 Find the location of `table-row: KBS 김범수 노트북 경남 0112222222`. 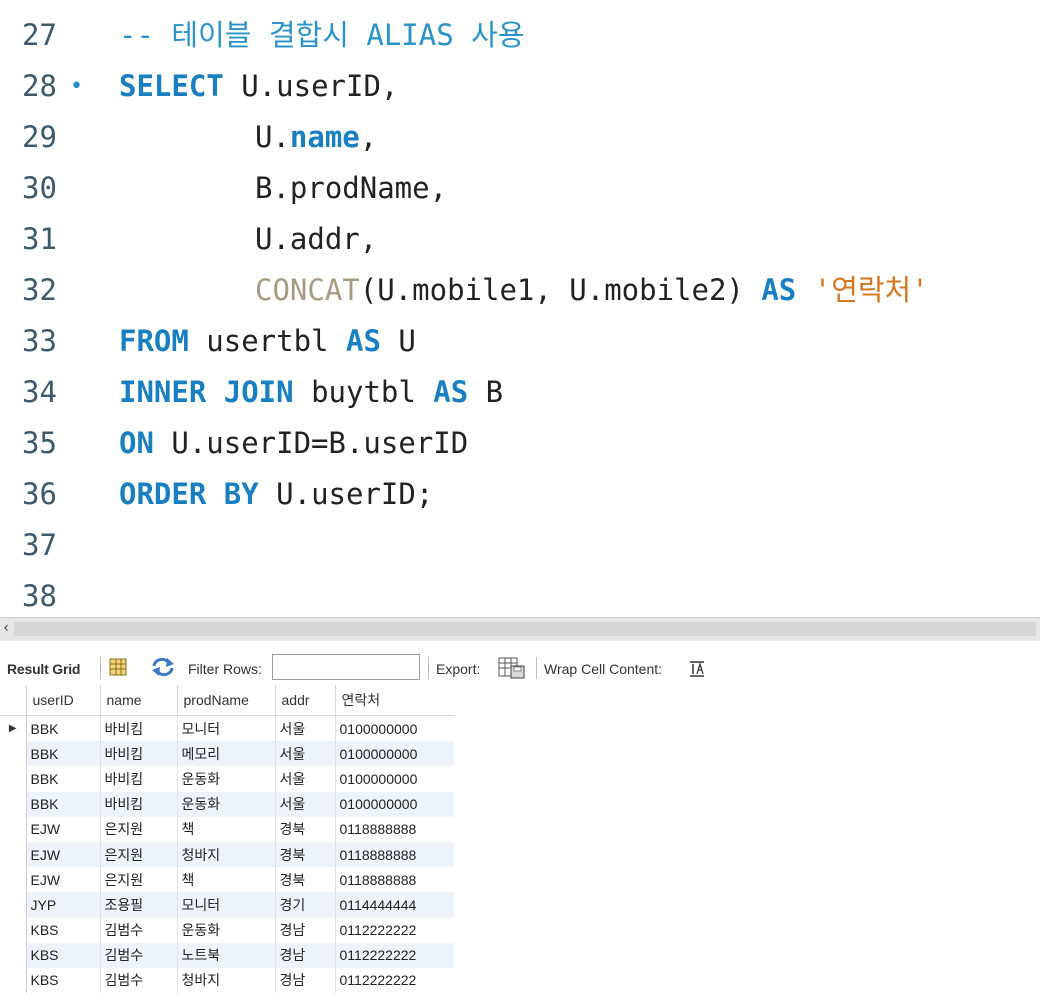

table-row: KBS 김범수 노트북 경남 0112222222 is located at coordinates (227, 955).